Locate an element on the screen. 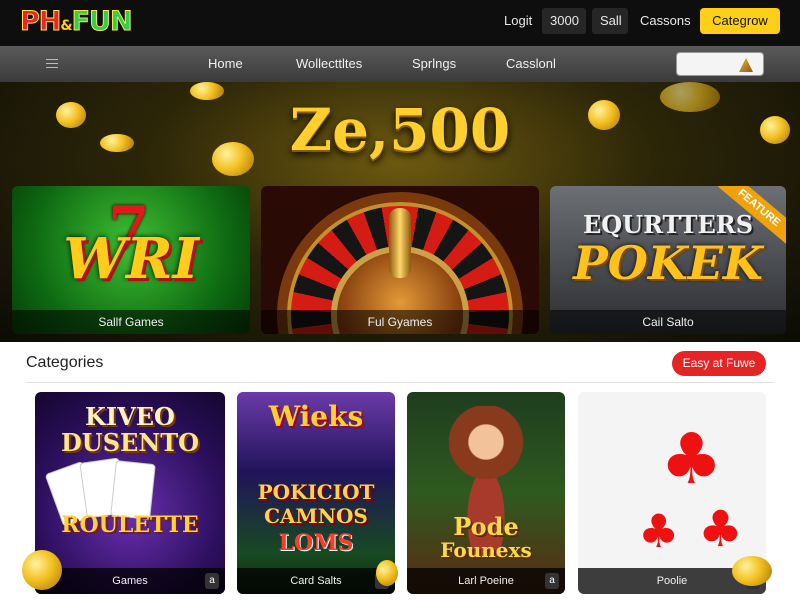 Image resolution: width=800 pixels, height=600 pixels. featured-card-roulette: Ful Gyames is located at coordinates (400, 260).